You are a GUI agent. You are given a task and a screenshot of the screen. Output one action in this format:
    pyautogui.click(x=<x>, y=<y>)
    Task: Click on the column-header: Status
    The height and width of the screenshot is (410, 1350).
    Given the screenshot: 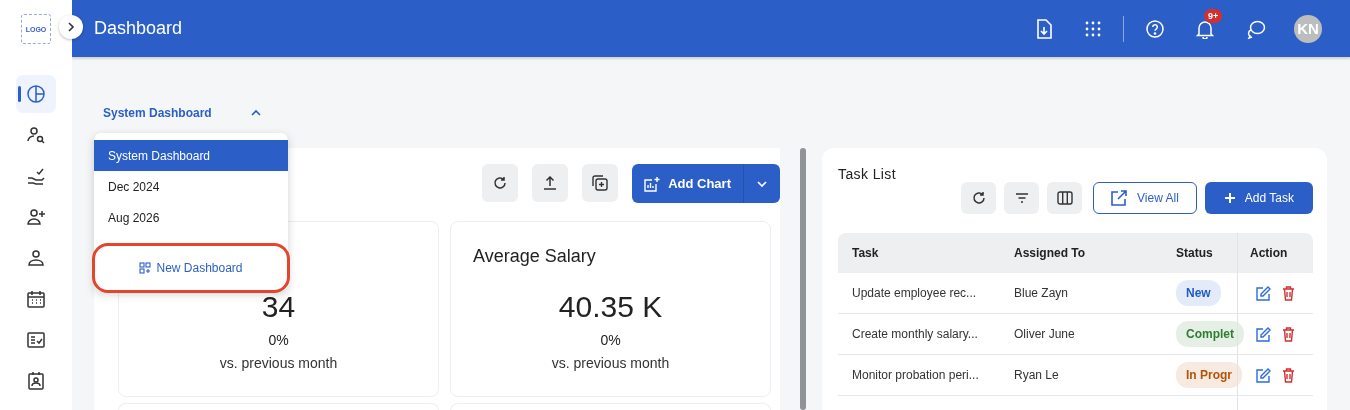 What is the action you would take?
    pyautogui.click(x=1194, y=253)
    